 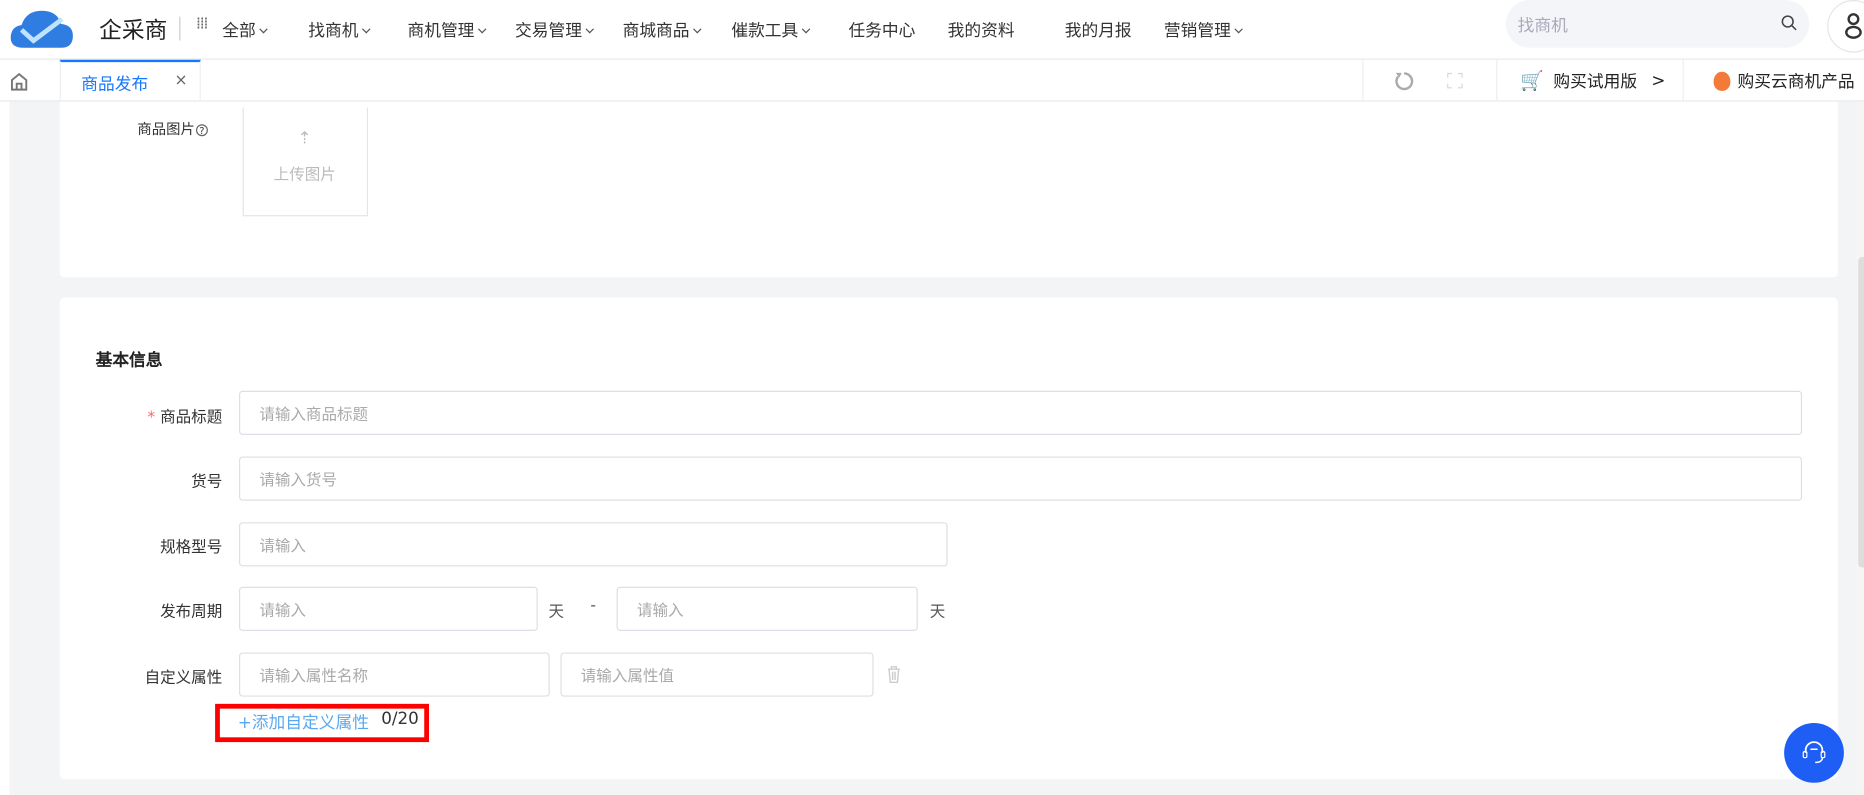 I want to click on nav-item: 找商机, so click(x=339, y=30).